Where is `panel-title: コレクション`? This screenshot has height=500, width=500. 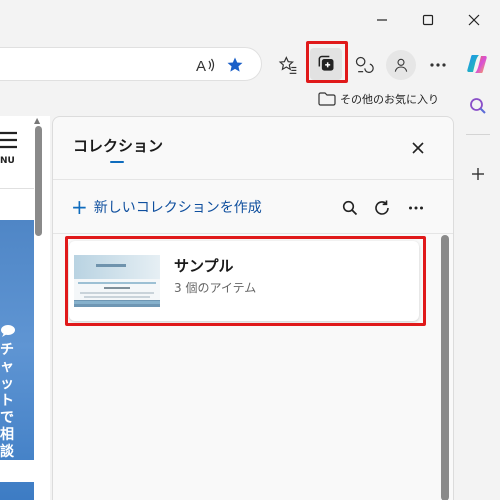
panel-title: コレクション is located at coordinates (118, 146).